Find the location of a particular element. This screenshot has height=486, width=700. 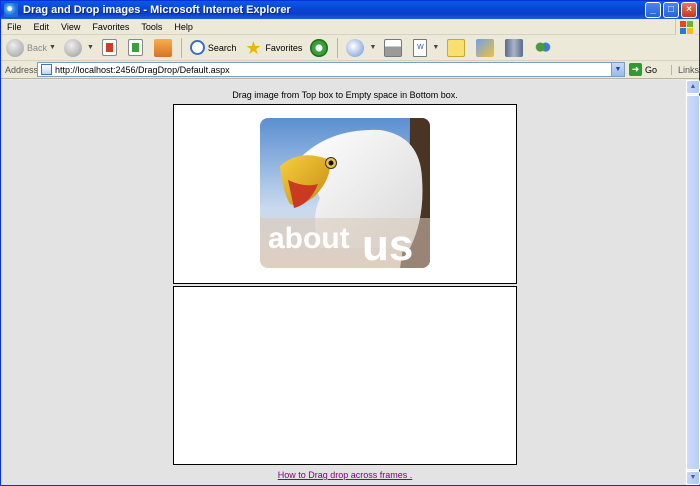

history-icon is located at coordinates (319, 47).